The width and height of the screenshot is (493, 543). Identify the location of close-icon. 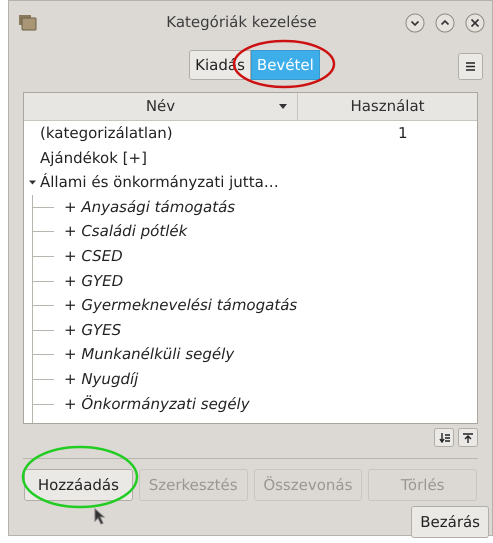
(475, 22).